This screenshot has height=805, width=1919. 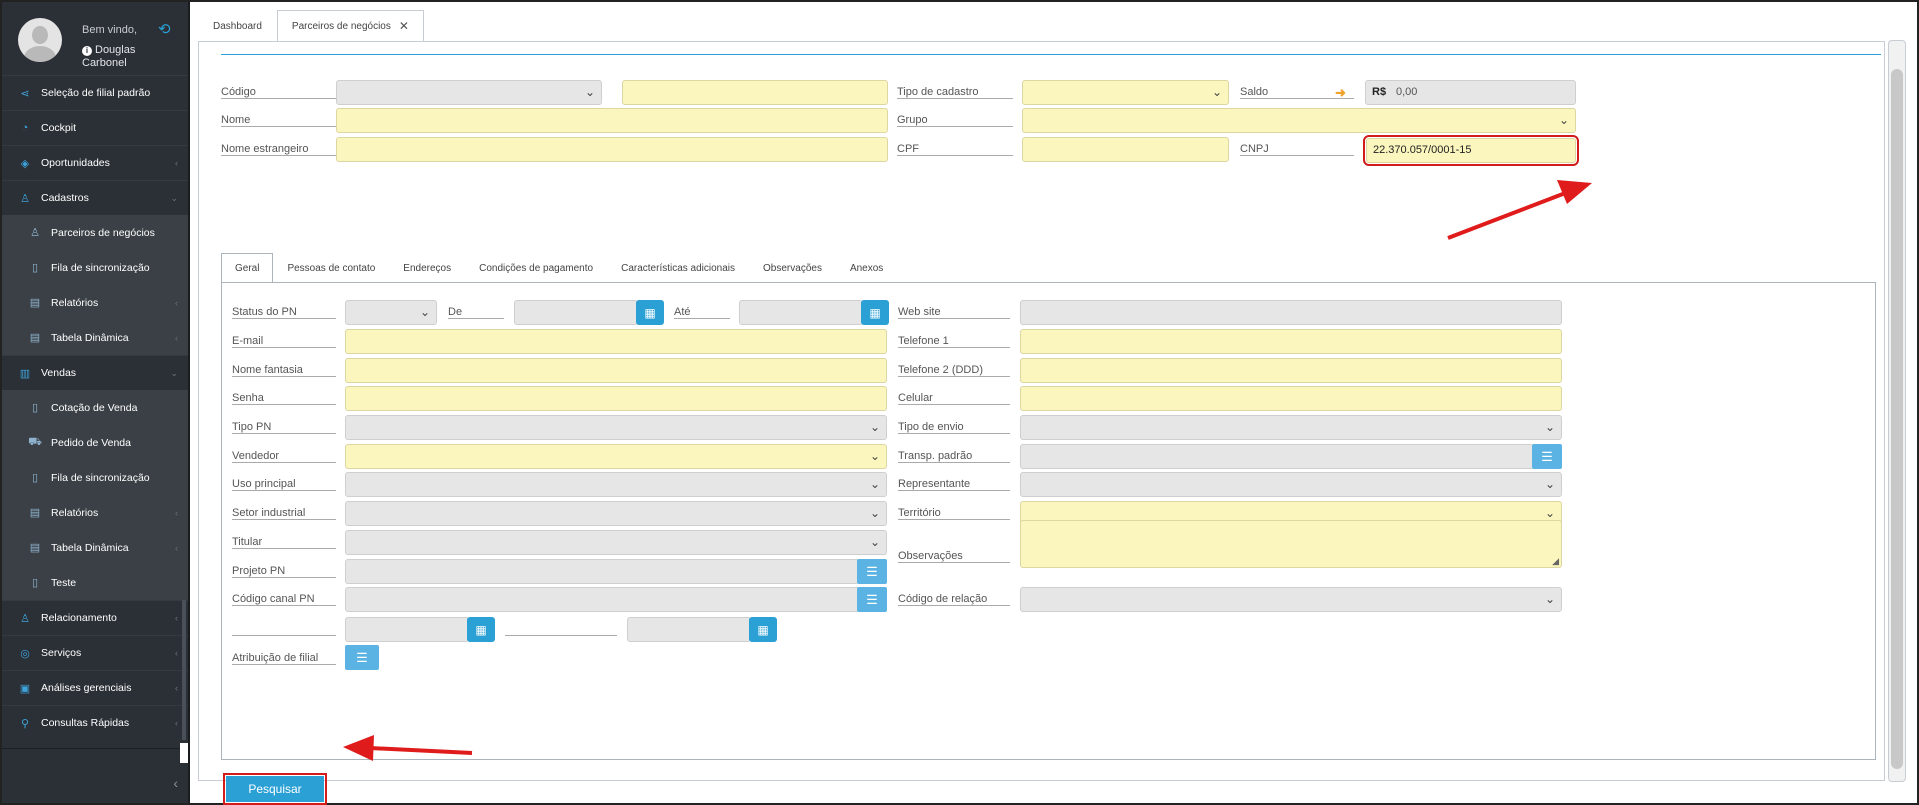 I want to click on table-icon: ▤, so click(x=35, y=303).